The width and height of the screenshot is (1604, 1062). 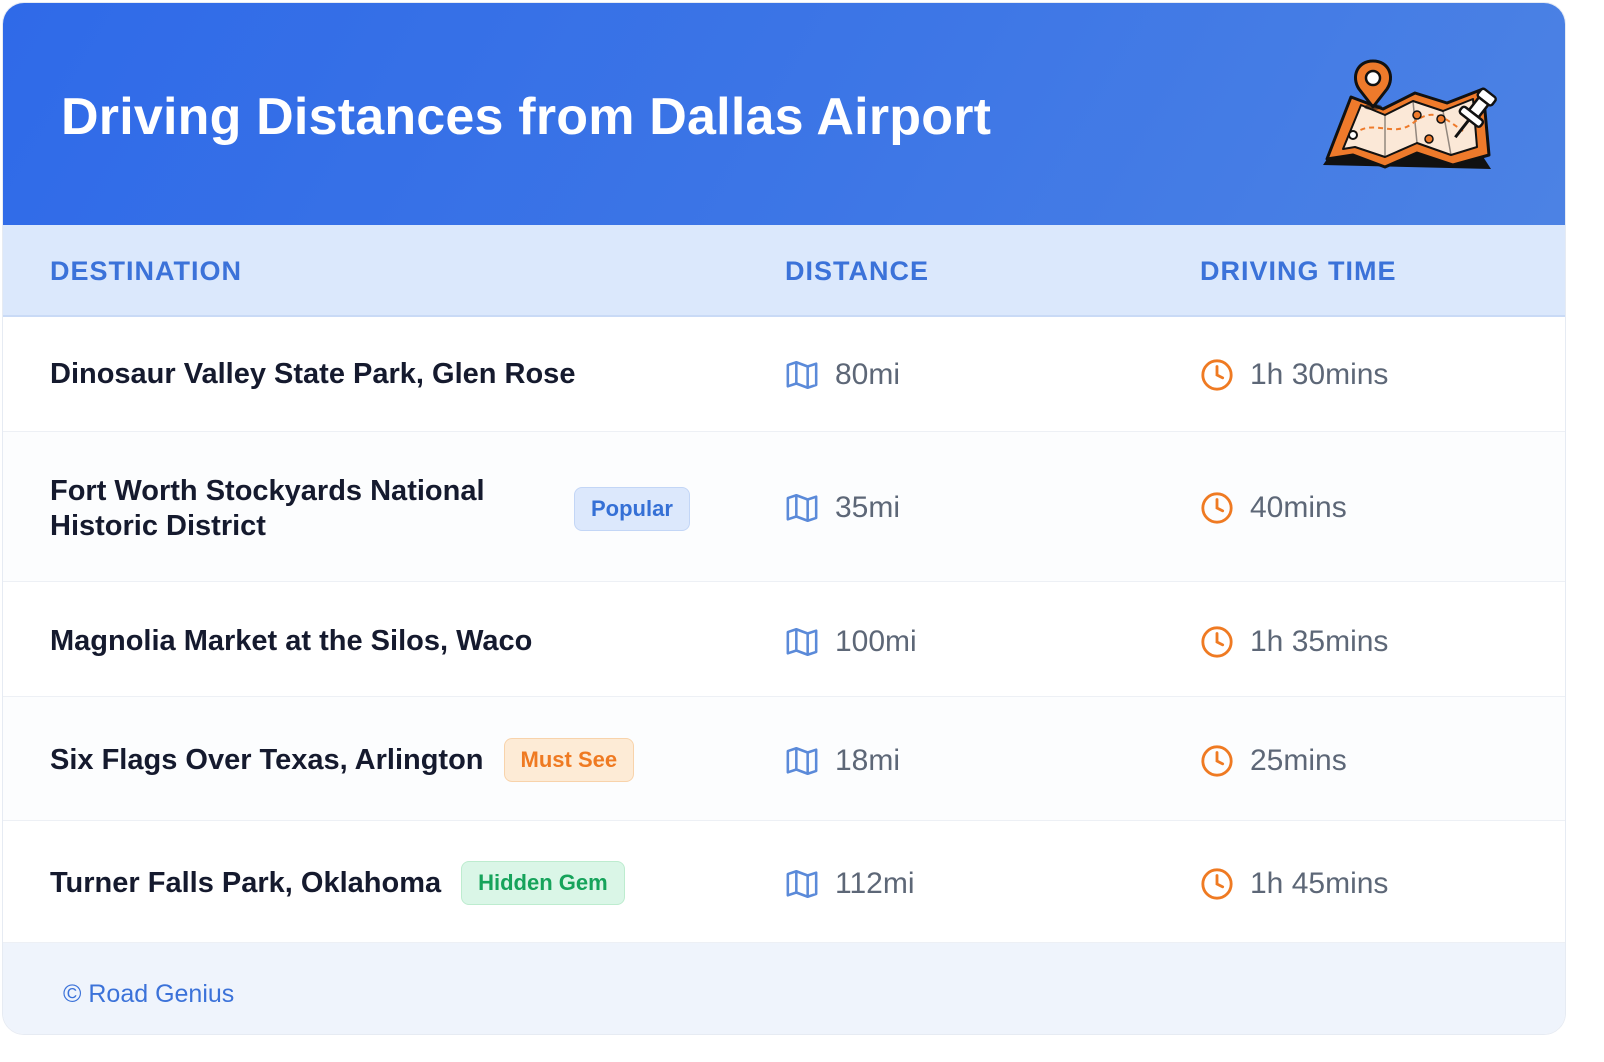 What do you see at coordinates (868, 760) in the screenshot?
I see `distance-value: 18mi` at bounding box center [868, 760].